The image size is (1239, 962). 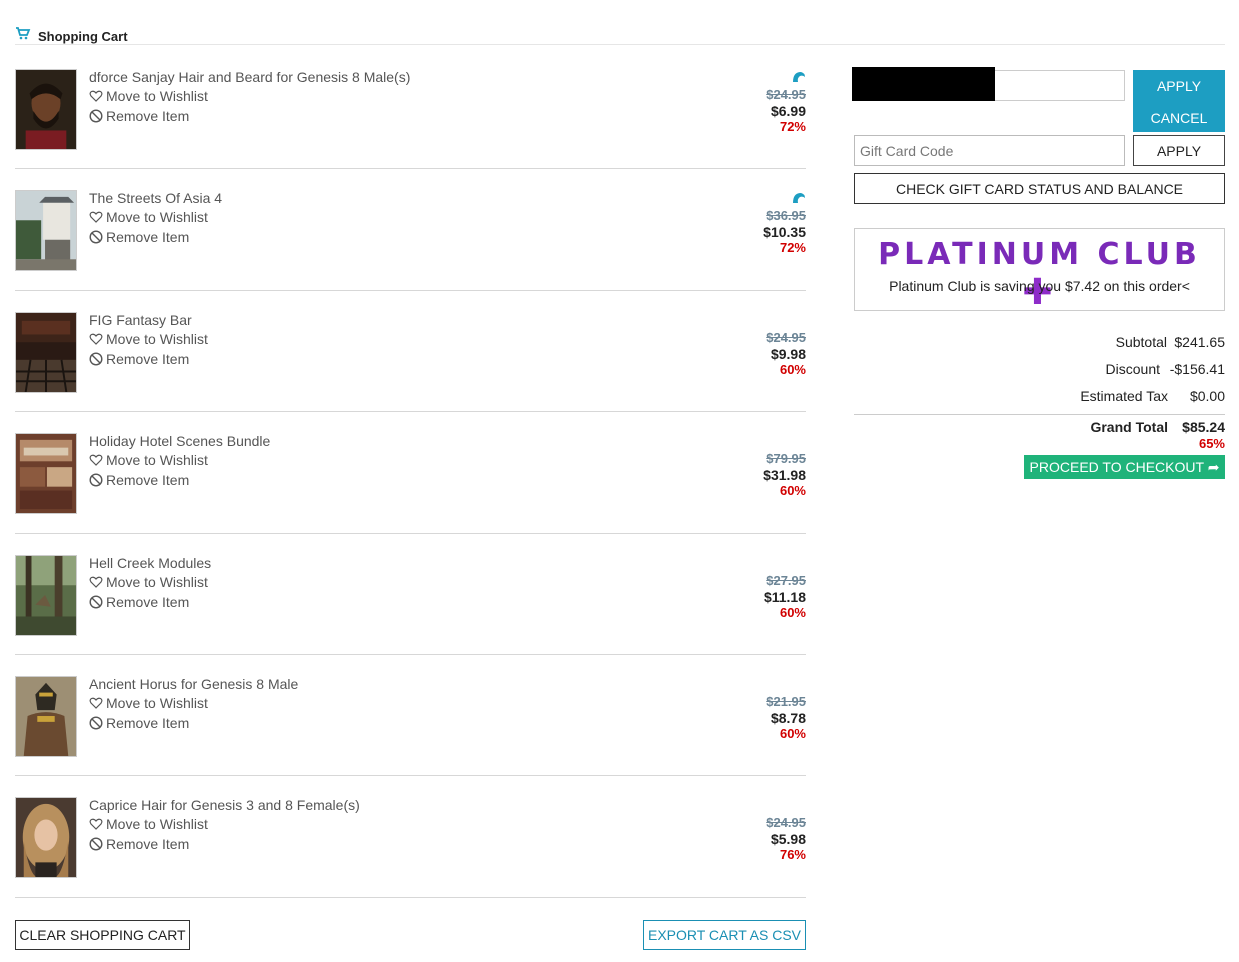 I want to click on export-csv-button: EXPORT CART AS CSV, so click(x=724, y=935).